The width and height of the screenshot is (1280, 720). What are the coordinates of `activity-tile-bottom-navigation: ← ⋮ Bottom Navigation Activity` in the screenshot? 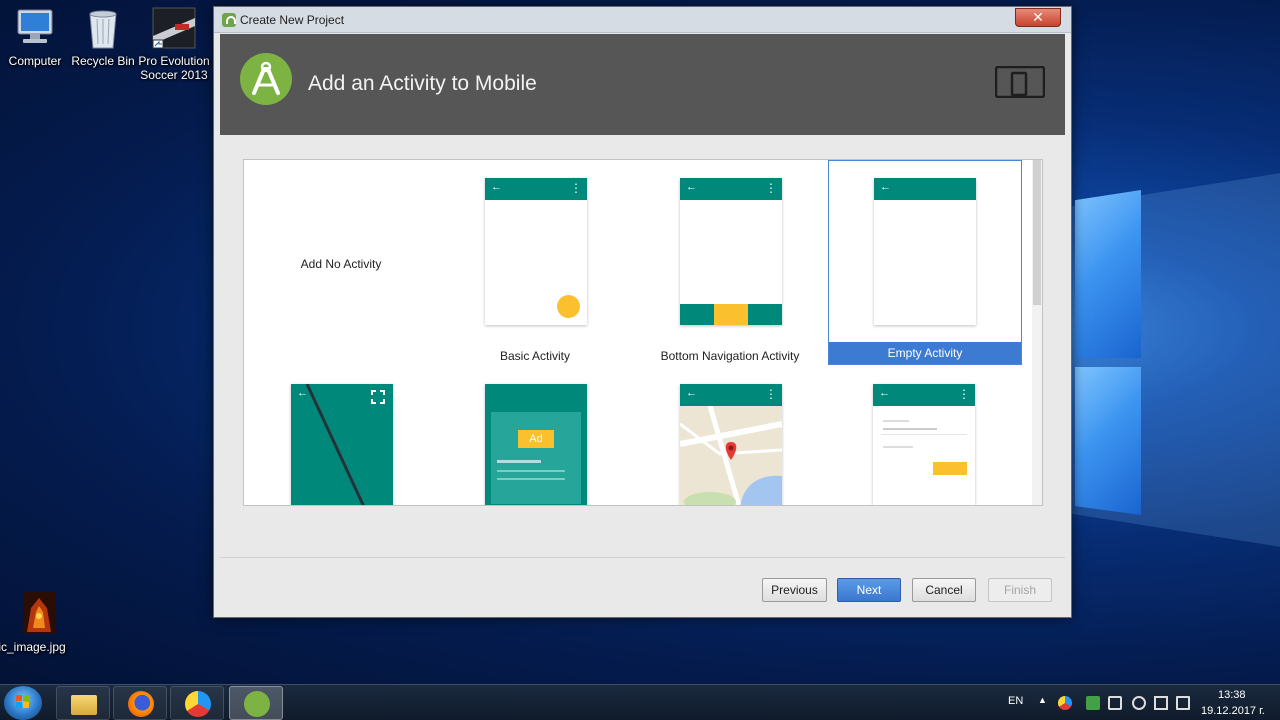 It's located at (730, 262).